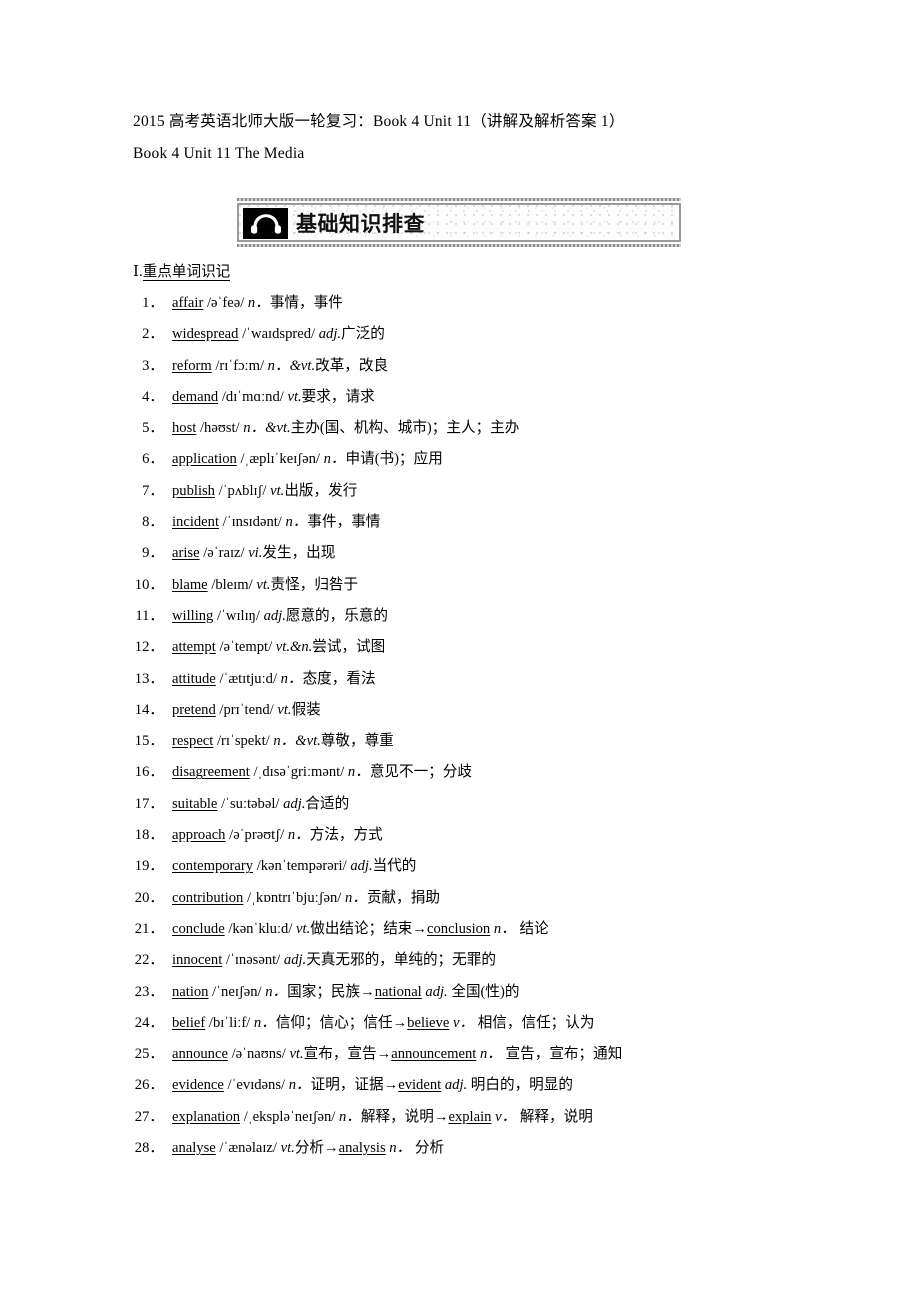 This screenshot has width=920, height=1302. What do you see at coordinates (428, 1022) in the screenshot?
I see `derived-word: believe` at bounding box center [428, 1022].